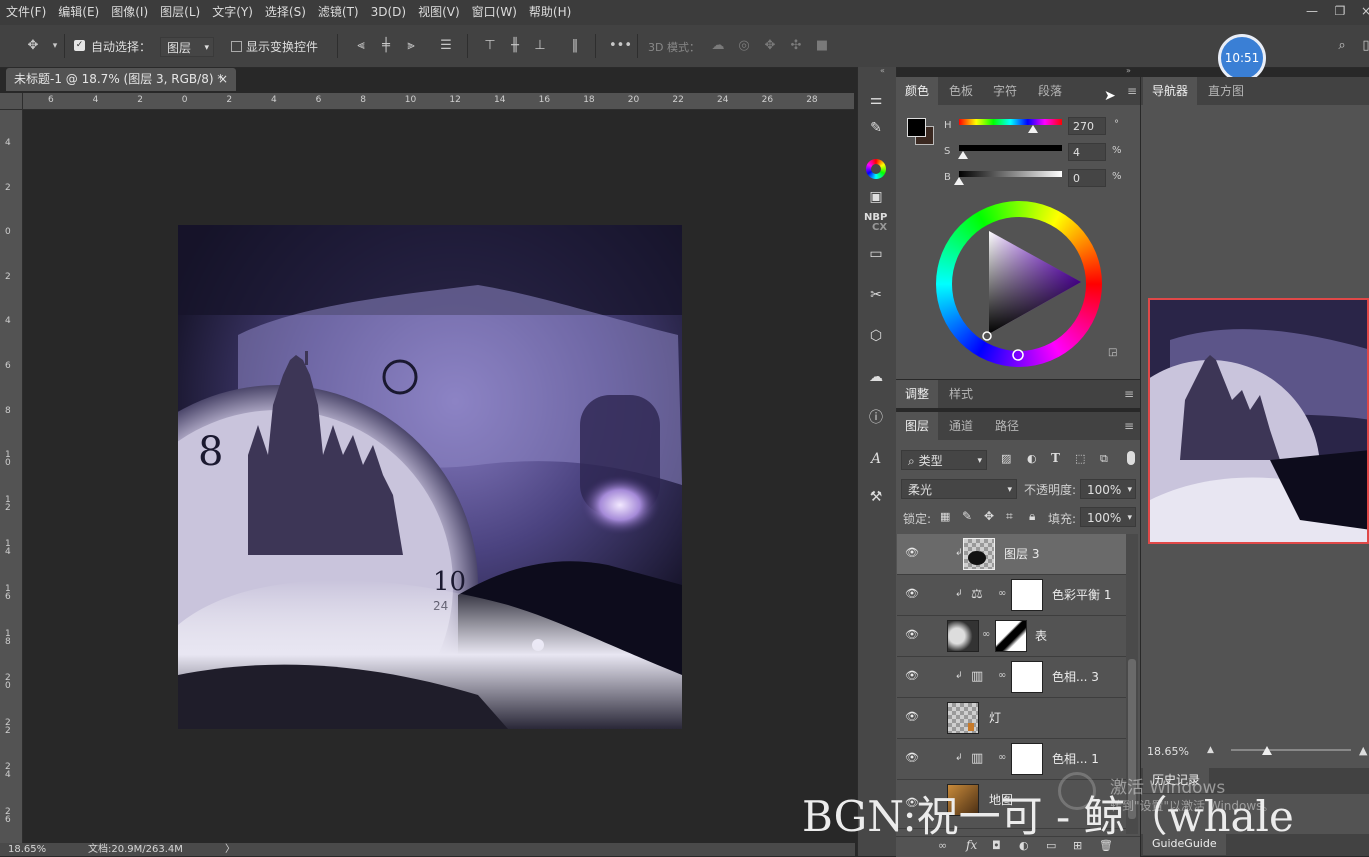 The height and width of the screenshot is (857, 1369). Describe the element at coordinates (411, 46) in the screenshot. I see `align-right-icon: ⫸` at that location.